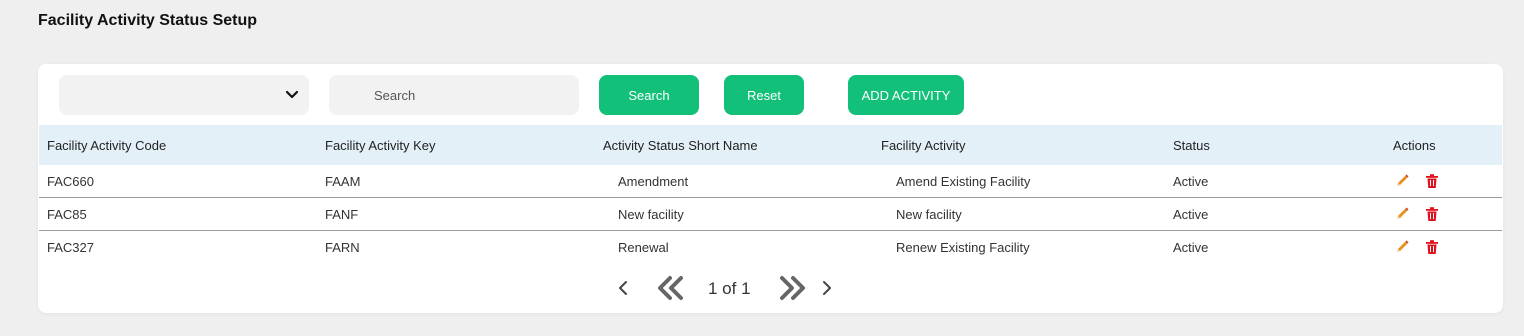 This screenshot has height=336, width=1524. Describe the element at coordinates (963, 181) in the screenshot. I see `cell-facility-activity: Amend Existing Facility` at that location.